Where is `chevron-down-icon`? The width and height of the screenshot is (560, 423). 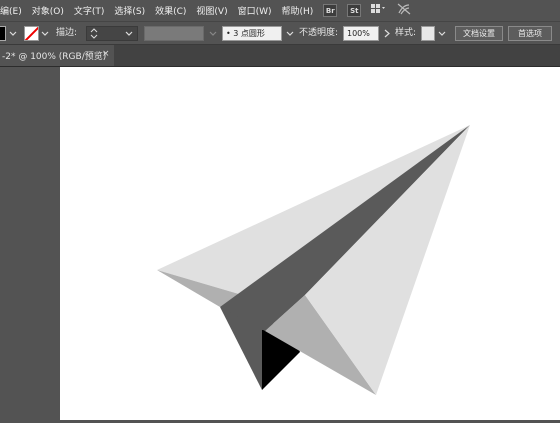 chevron-down-icon is located at coordinates (129, 33).